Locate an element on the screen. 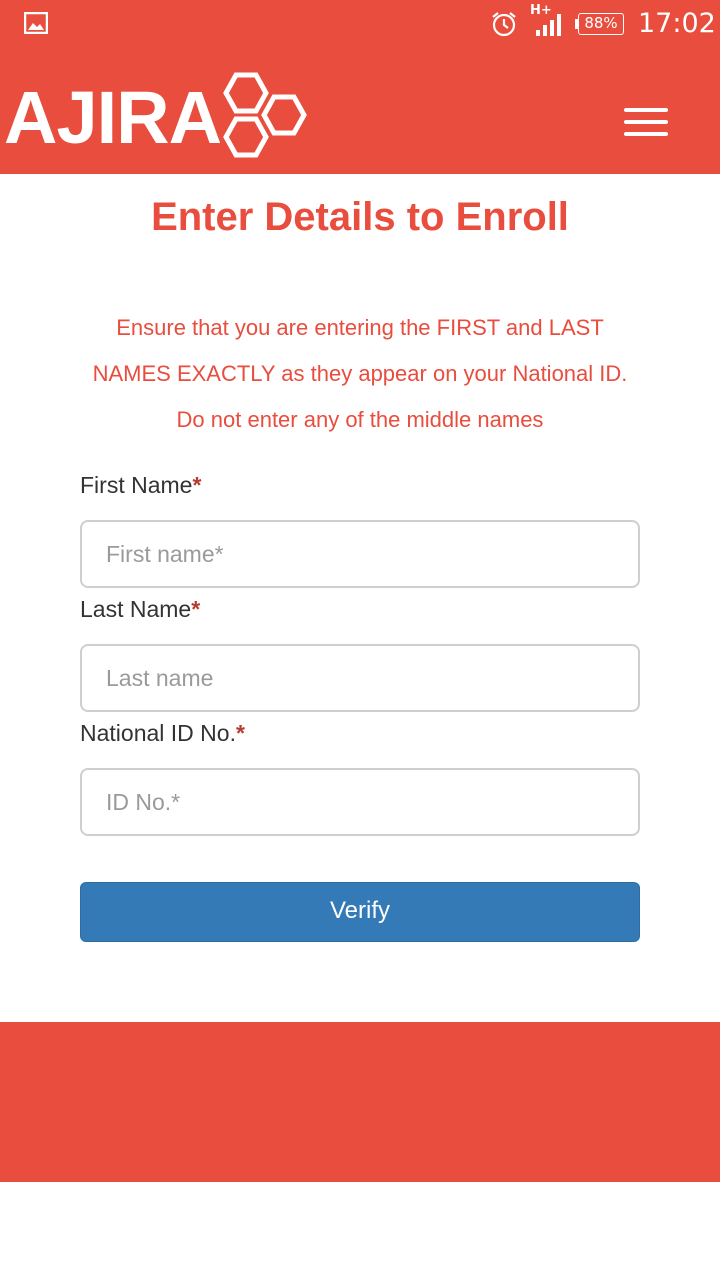  logo-text: AJIRA is located at coordinates (113, 117).